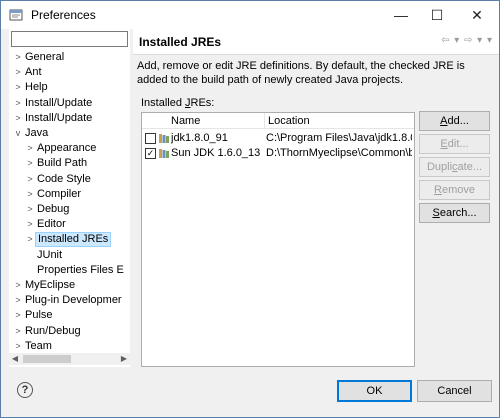 The width and height of the screenshot is (500, 418). I want to click on page-header: Installed JREs ⇦ ▾ ⇨ ▾ ▾, so click(316, 42).